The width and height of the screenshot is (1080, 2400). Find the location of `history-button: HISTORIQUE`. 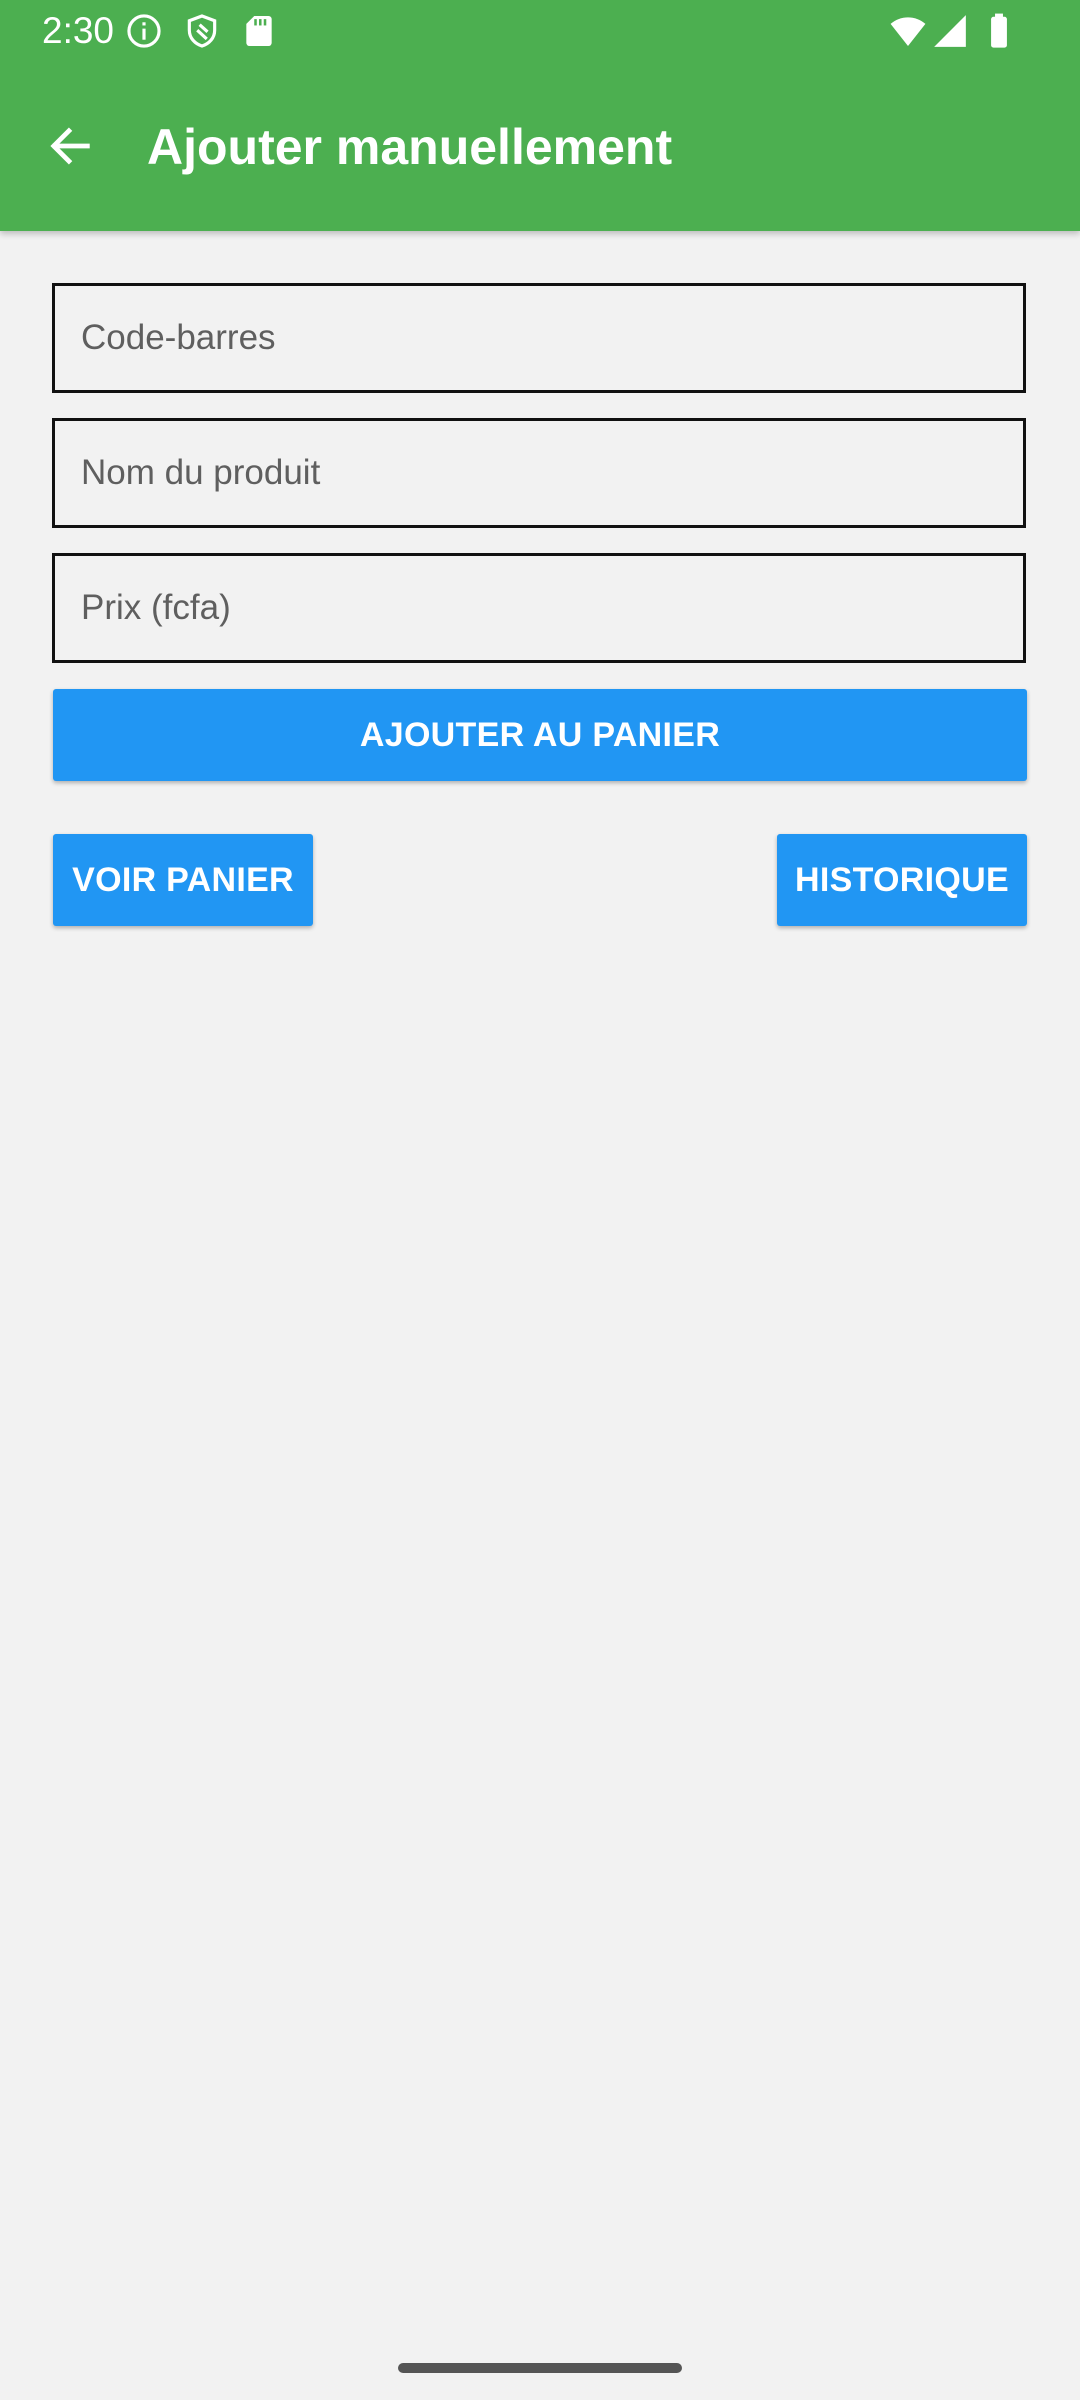

history-button: HISTORIQUE is located at coordinates (902, 880).